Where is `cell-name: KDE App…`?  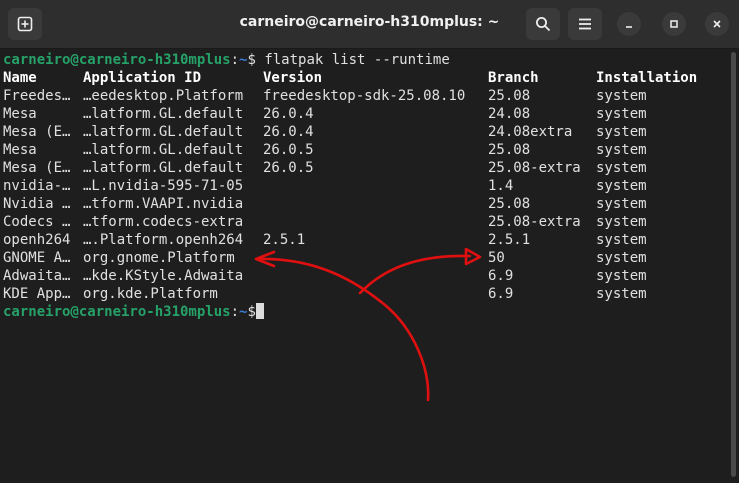 cell-name: KDE App… is located at coordinates (37, 294).